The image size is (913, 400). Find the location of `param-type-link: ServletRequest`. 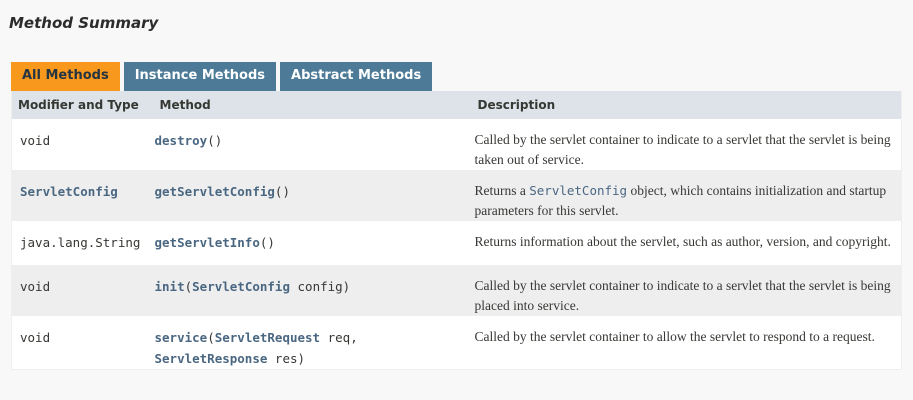

param-type-link: ServletRequest is located at coordinates (267, 337).